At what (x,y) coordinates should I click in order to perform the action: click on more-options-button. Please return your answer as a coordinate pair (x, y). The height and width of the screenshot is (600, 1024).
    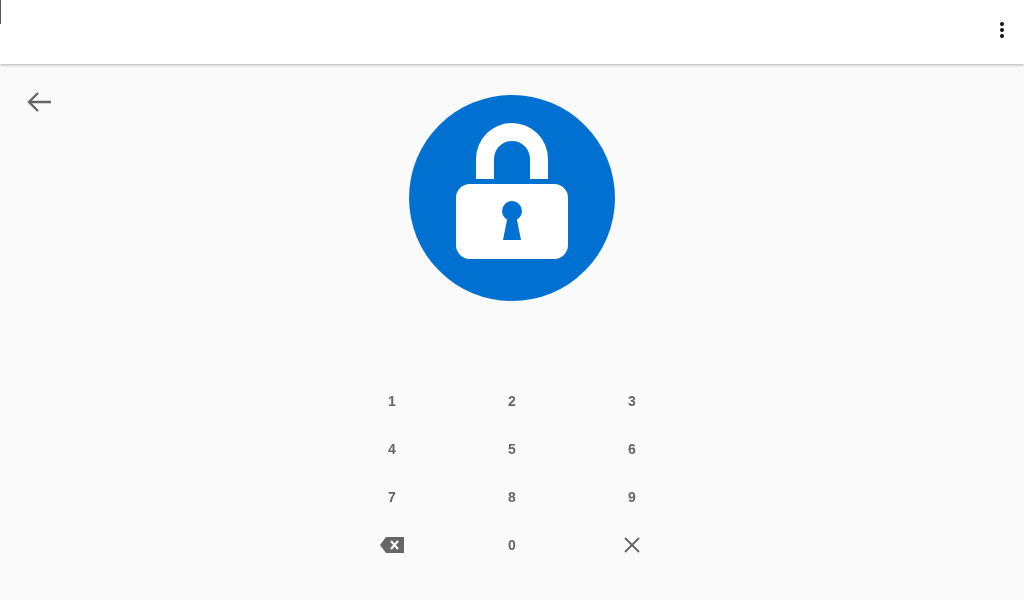
    Looking at the image, I should click on (1002, 30).